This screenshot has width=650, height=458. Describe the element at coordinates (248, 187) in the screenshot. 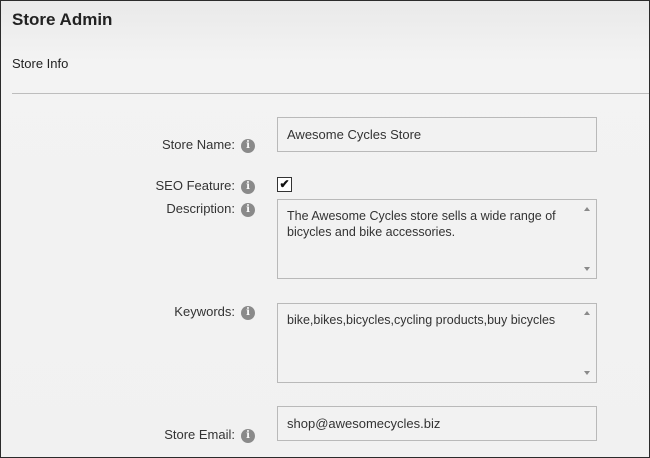

I see `seo-feature-info-icon: i` at that location.